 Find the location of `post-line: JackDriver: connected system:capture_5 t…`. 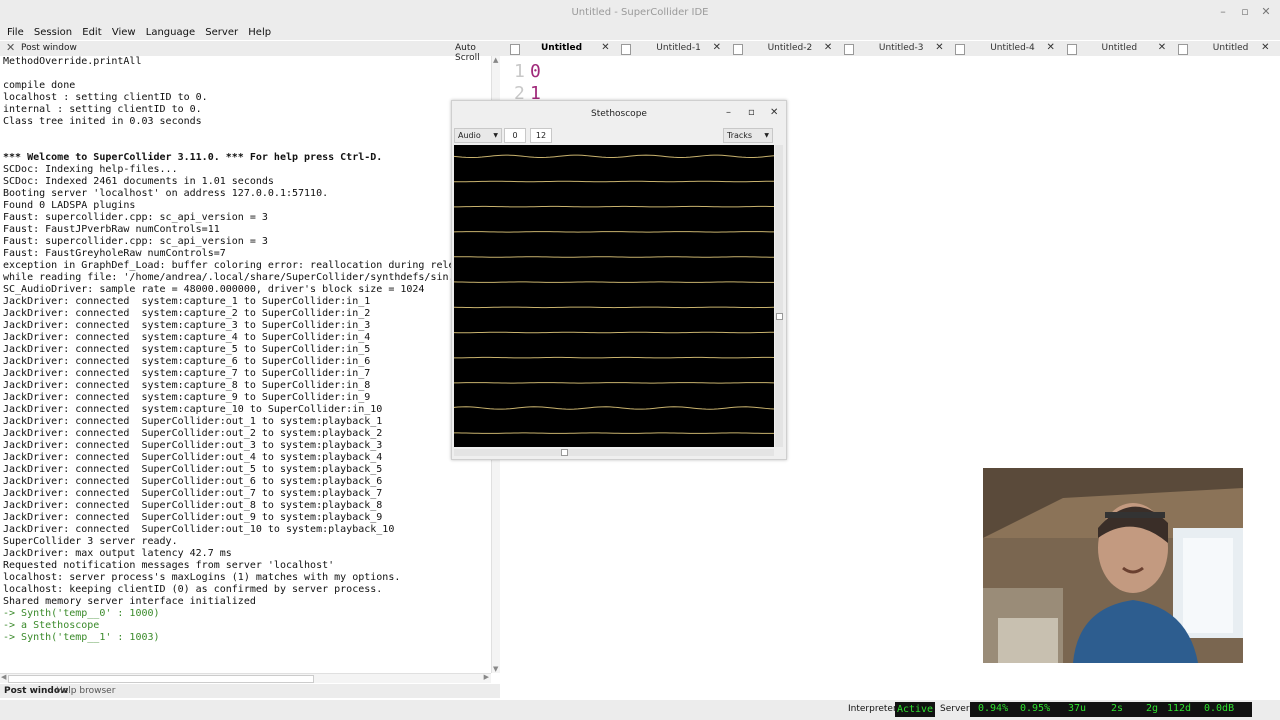

post-line: JackDriver: connected system:capture_5 t… is located at coordinates (187, 349).